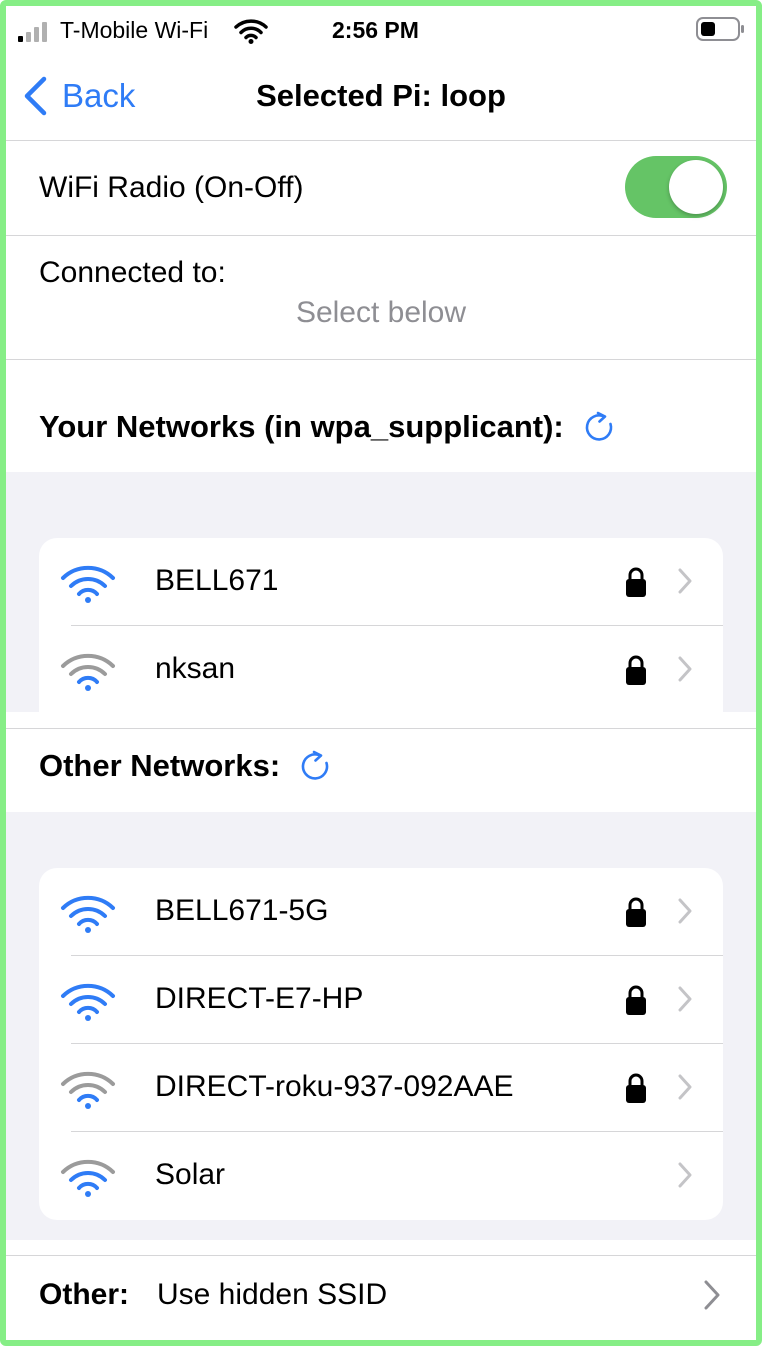 The image size is (762, 1346). I want to click on toggle-knob, so click(696, 187).